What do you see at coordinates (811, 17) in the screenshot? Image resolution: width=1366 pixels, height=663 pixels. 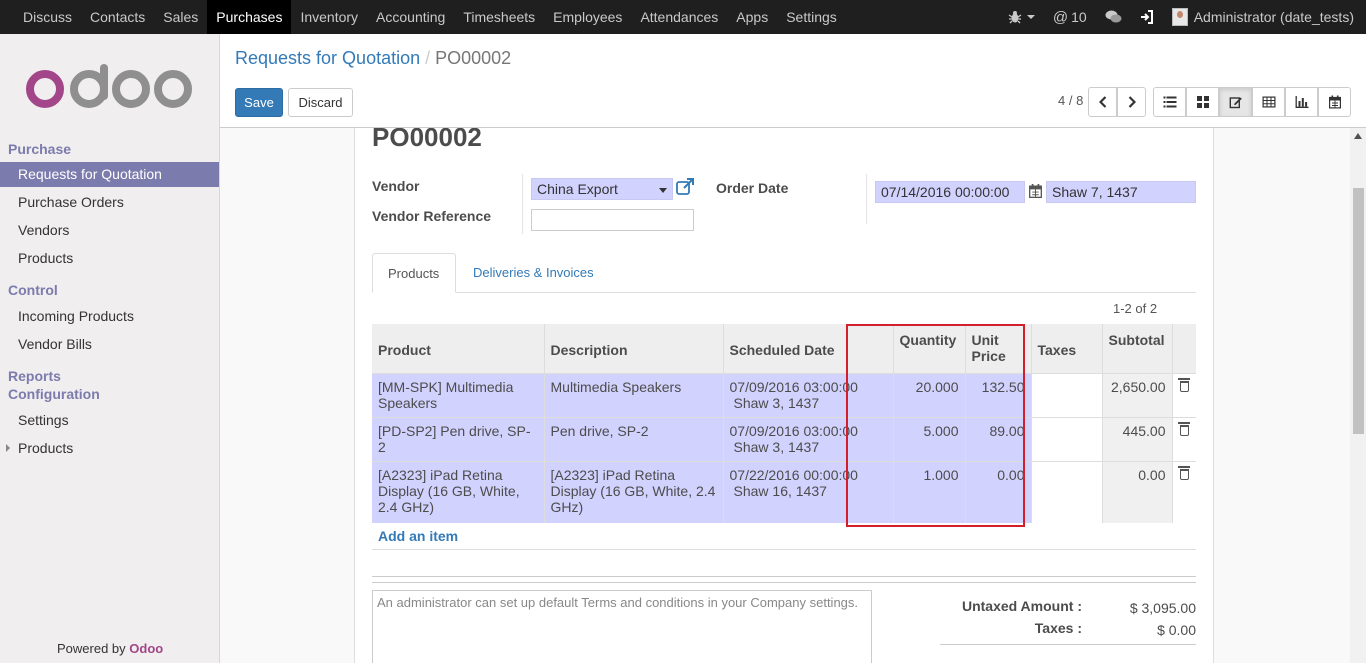 I see `menu-settings: Settings` at bounding box center [811, 17].